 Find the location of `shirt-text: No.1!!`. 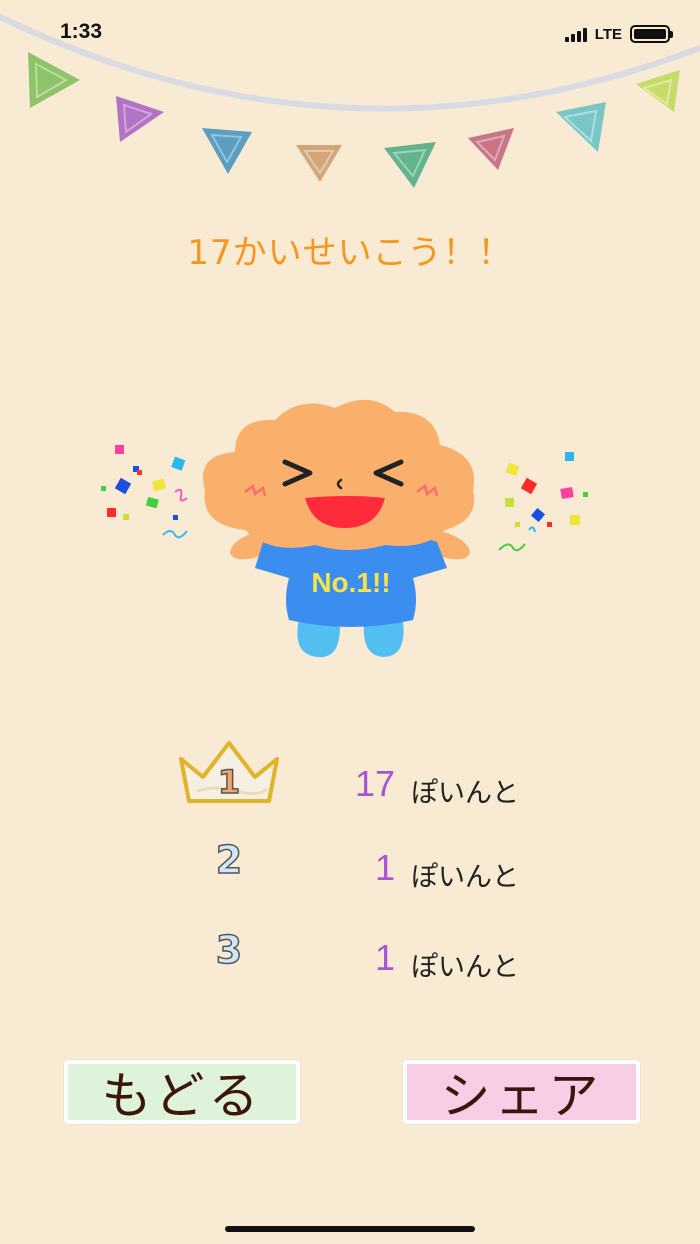

shirt-text: No.1!! is located at coordinates (350, 582).